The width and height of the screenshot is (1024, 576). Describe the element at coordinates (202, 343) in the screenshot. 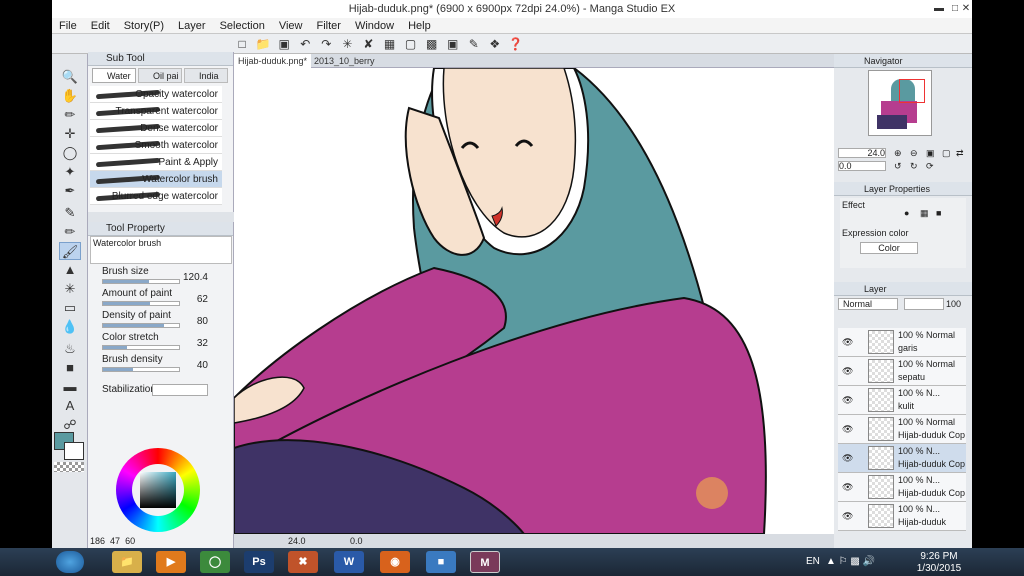

I see `property-value: 32` at that location.